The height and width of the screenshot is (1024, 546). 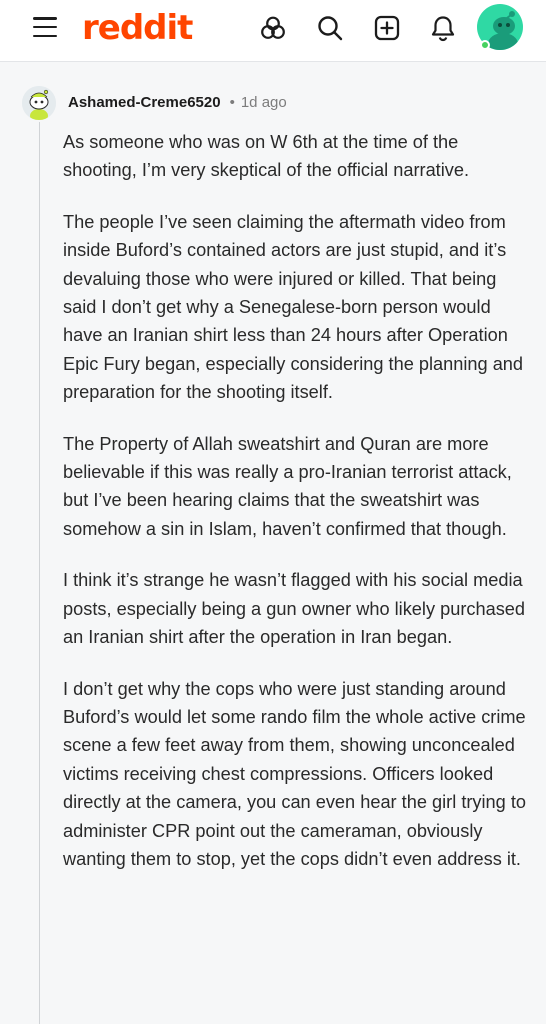 I want to click on user-avatar, so click(x=501, y=28).